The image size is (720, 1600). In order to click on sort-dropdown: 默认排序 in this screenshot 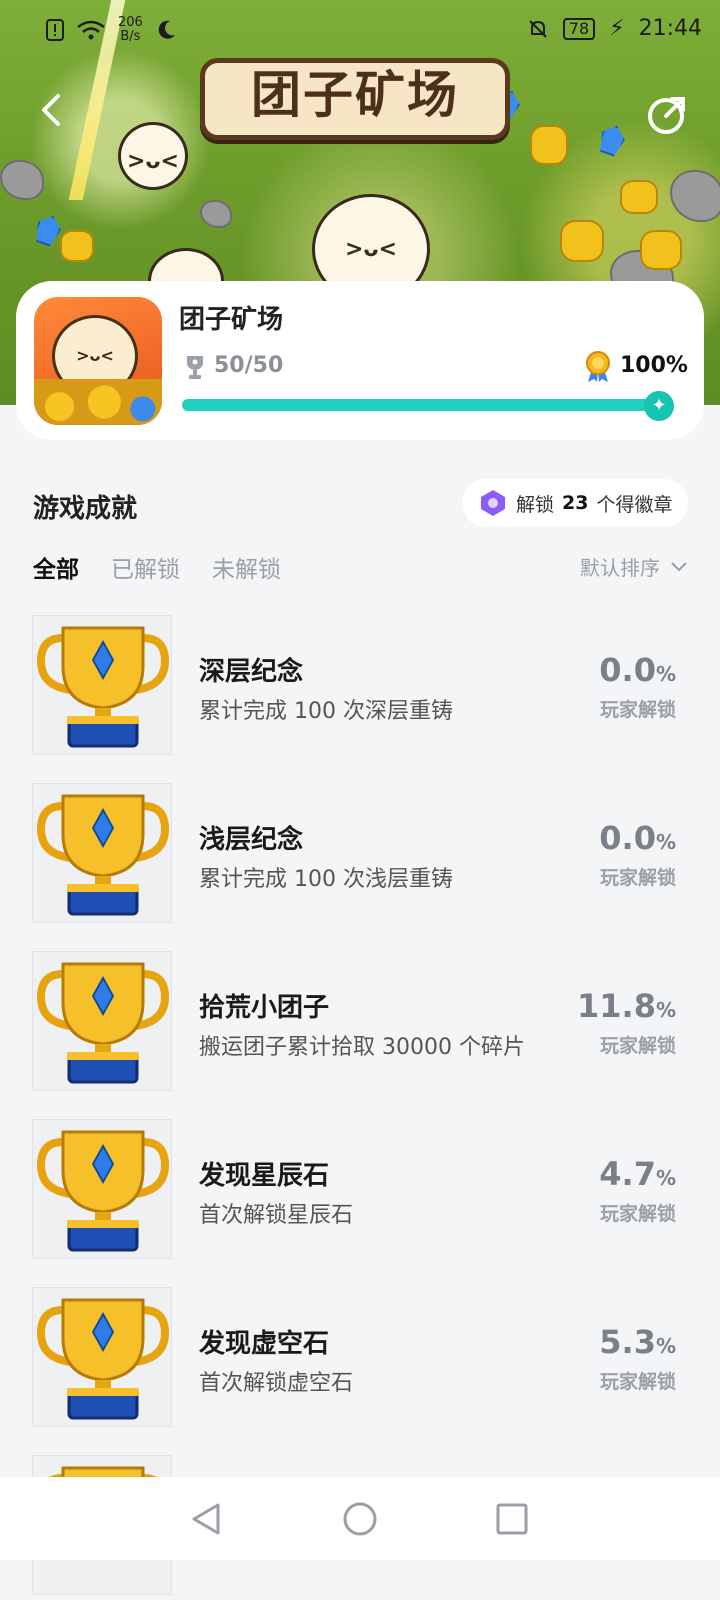, I will do `click(634, 566)`.